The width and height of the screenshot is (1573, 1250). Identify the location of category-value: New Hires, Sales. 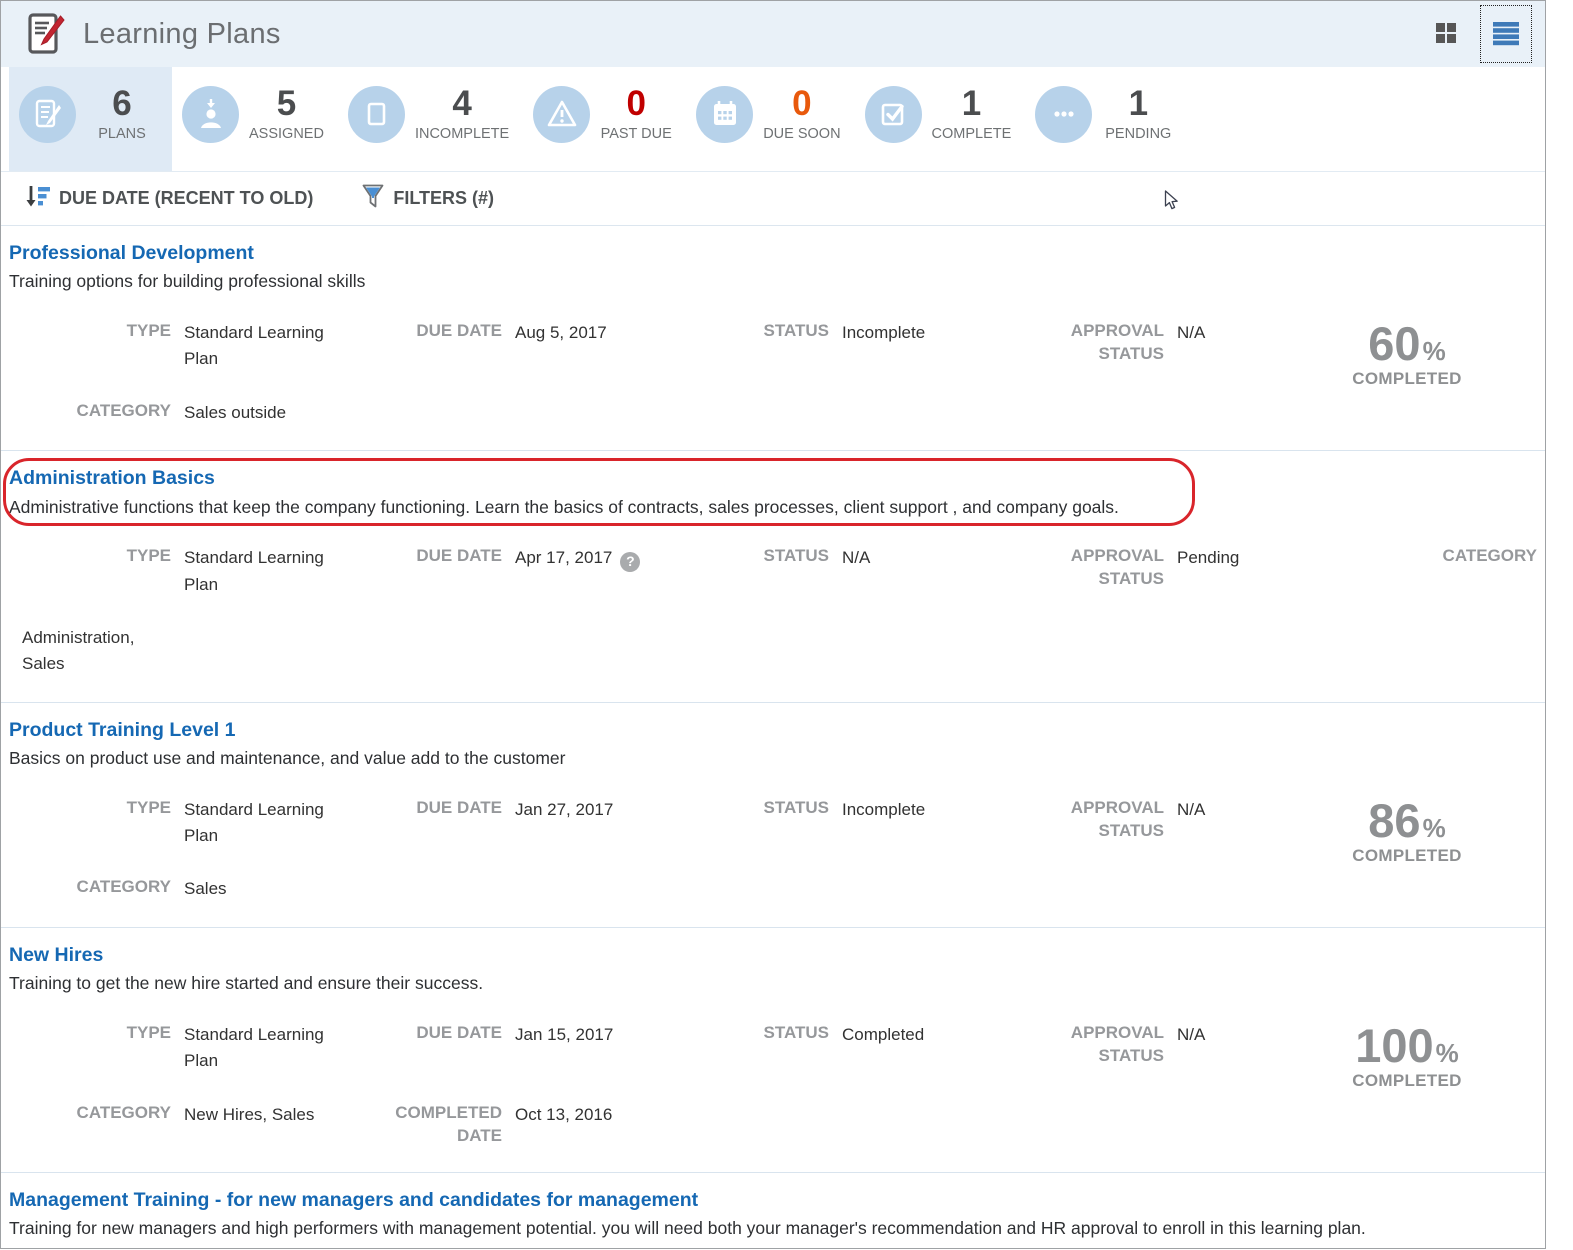
(249, 1114).